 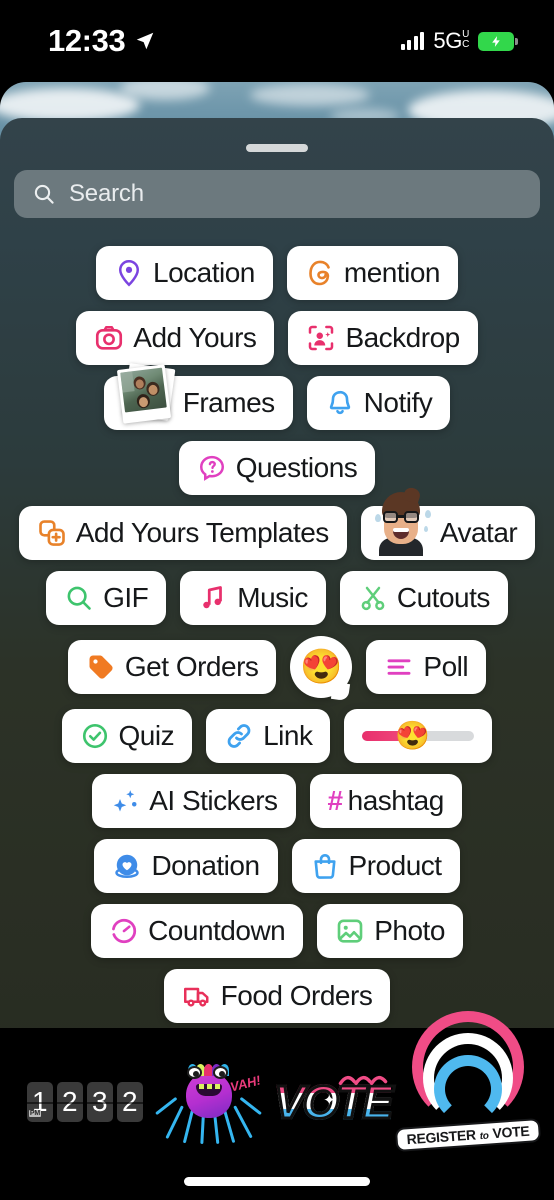 What do you see at coordinates (412, 41) in the screenshot?
I see `cellular-bars-icon` at bounding box center [412, 41].